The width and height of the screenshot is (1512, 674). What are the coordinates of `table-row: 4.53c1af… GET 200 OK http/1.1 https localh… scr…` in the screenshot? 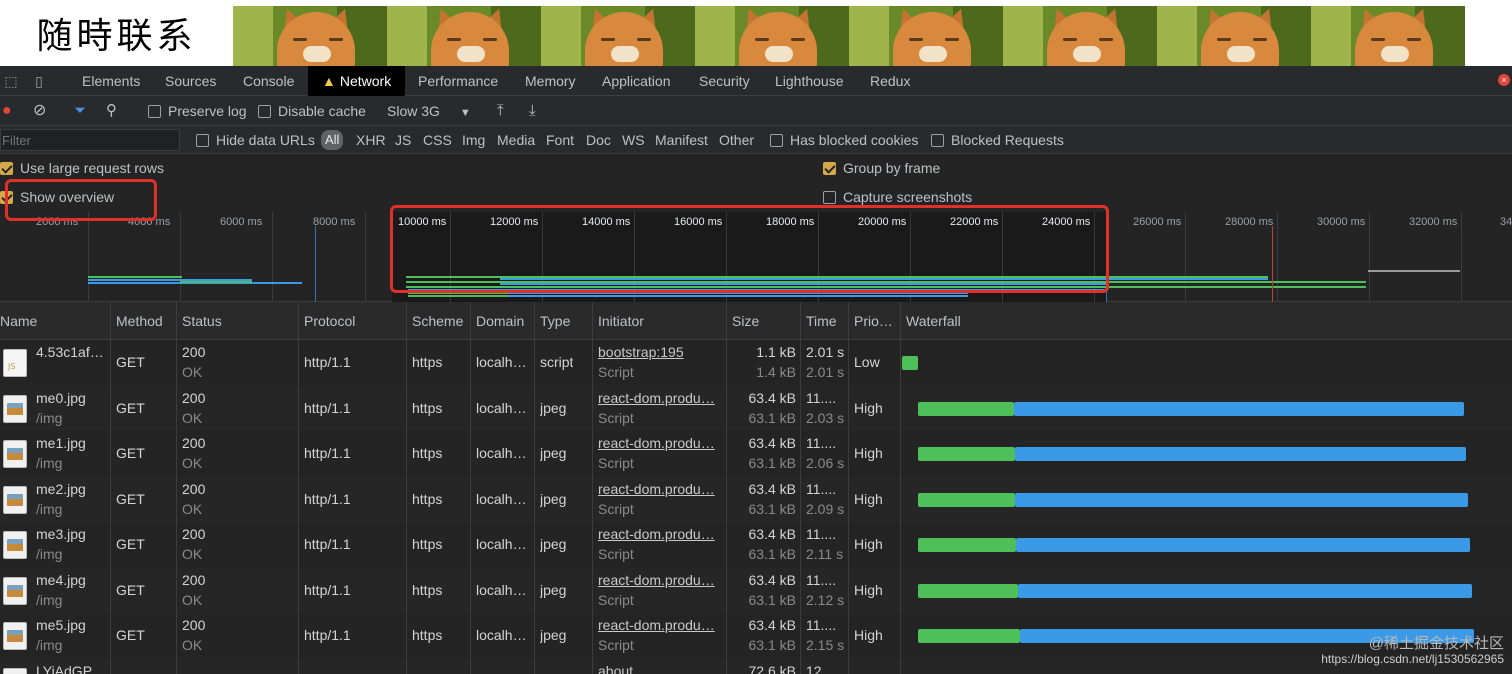 It's located at (756, 363).